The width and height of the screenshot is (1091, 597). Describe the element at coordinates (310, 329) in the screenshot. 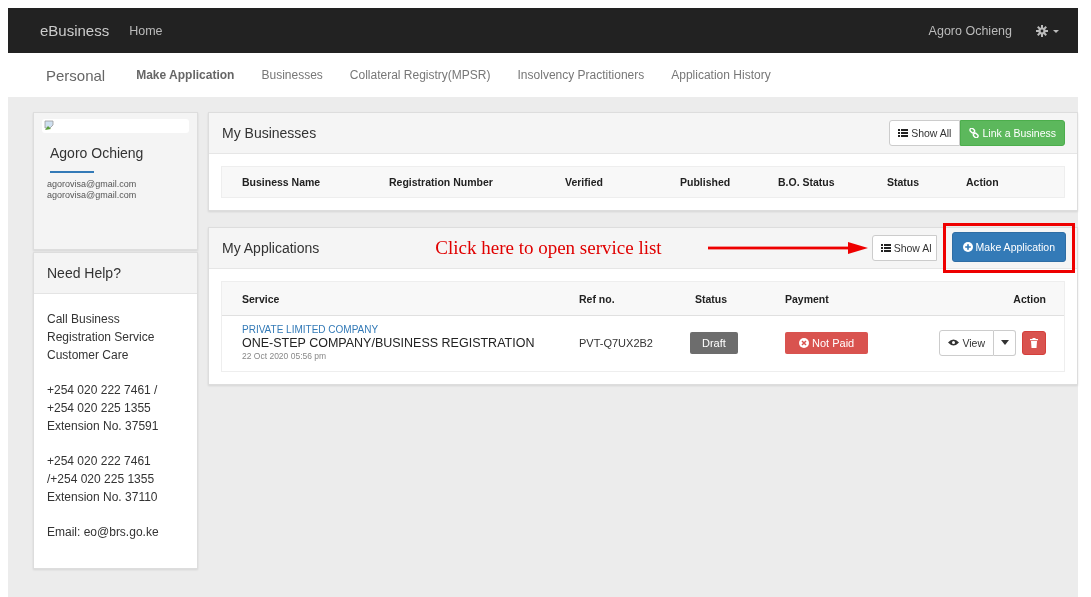

I see `service-category-link: PRIVATE LIMITED COMPANY` at that location.